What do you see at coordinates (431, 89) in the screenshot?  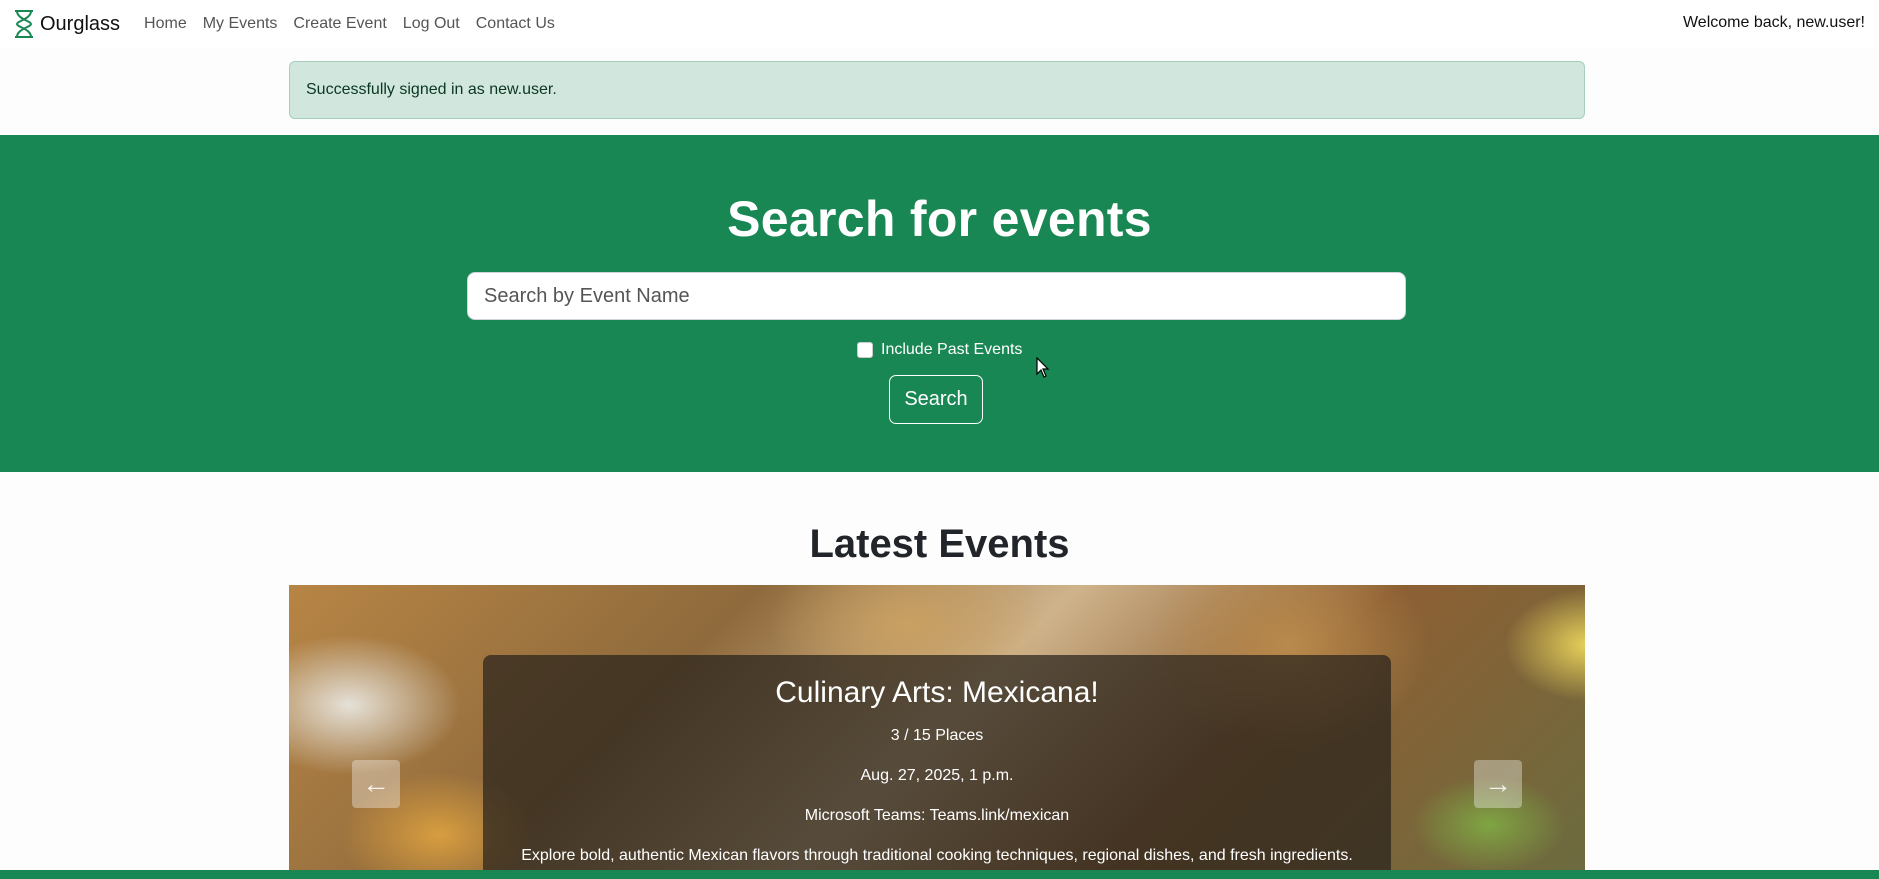 I see `alert-text: Successfully signed in as new.user.` at bounding box center [431, 89].